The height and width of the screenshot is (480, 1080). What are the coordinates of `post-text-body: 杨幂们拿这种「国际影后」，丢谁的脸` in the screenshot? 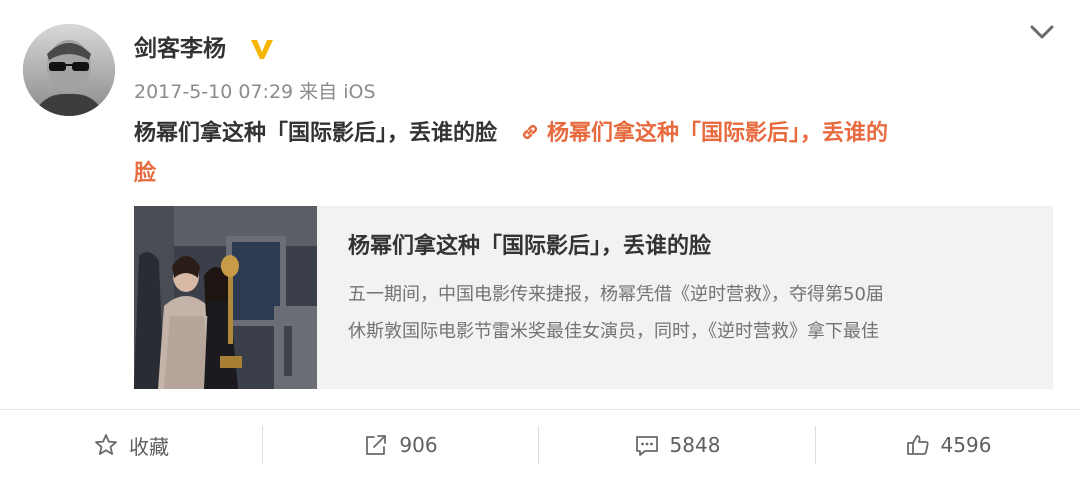 It's located at (316, 133).